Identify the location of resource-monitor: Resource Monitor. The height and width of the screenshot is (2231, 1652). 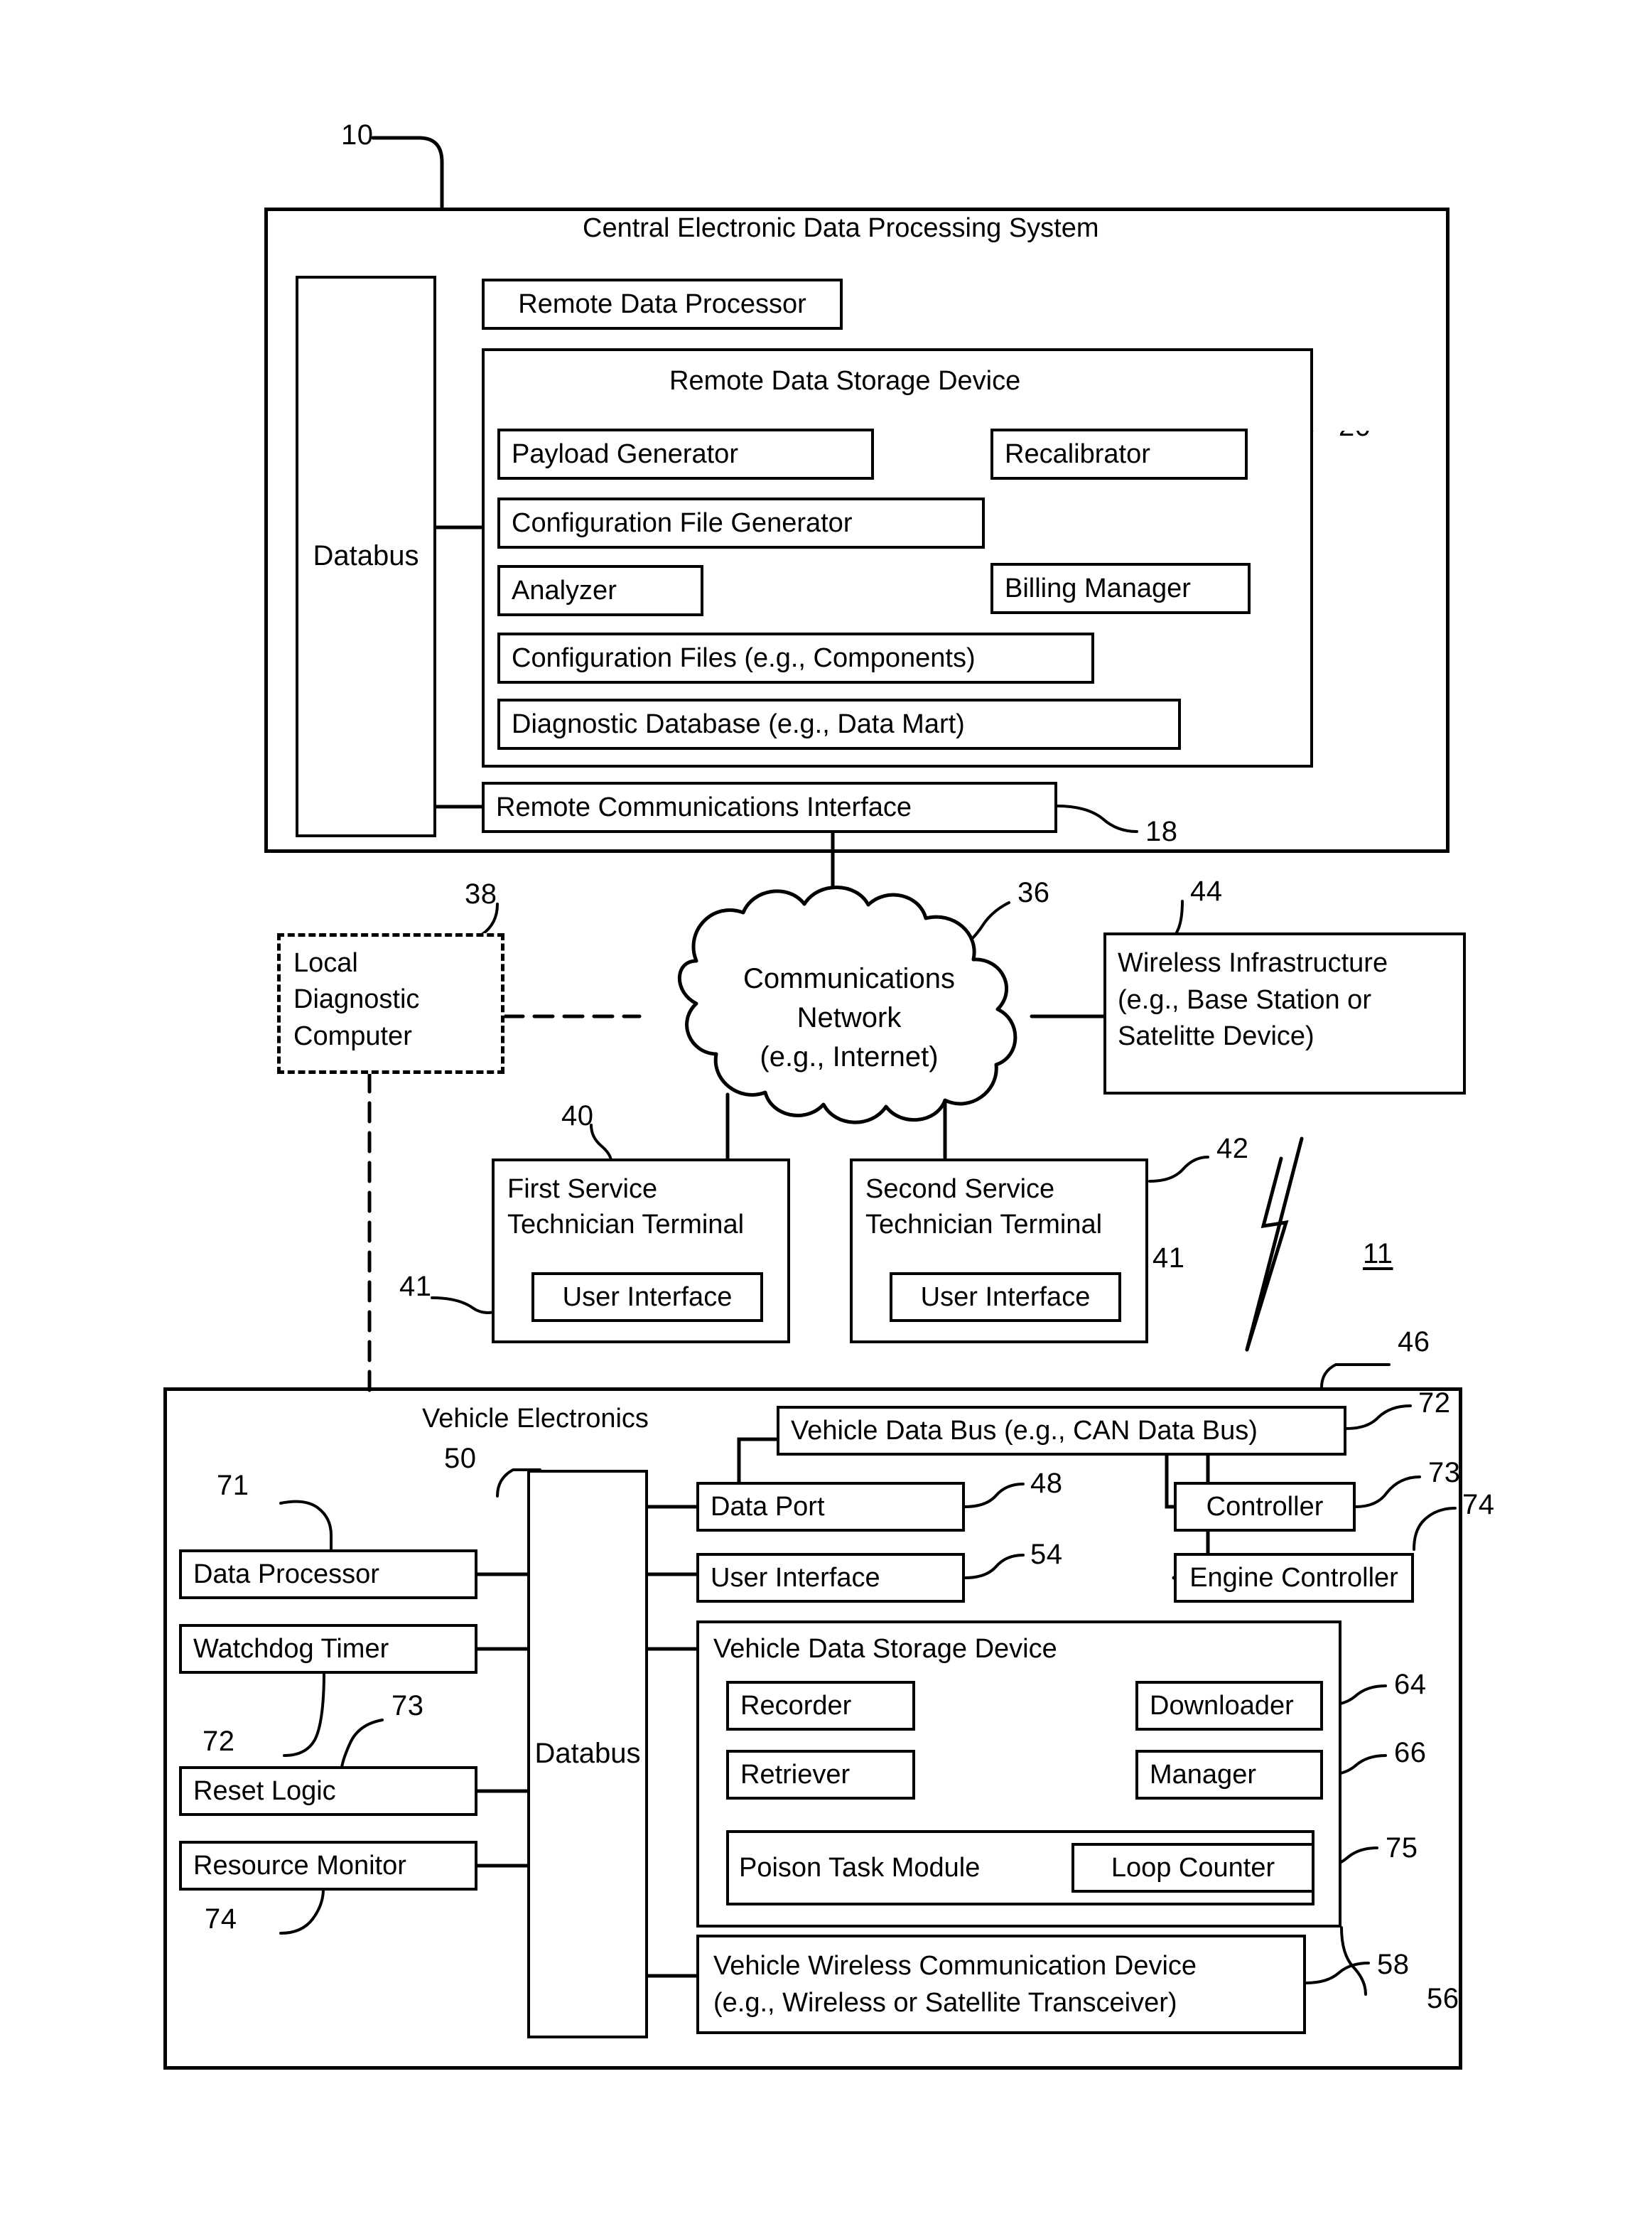
(328, 1866).